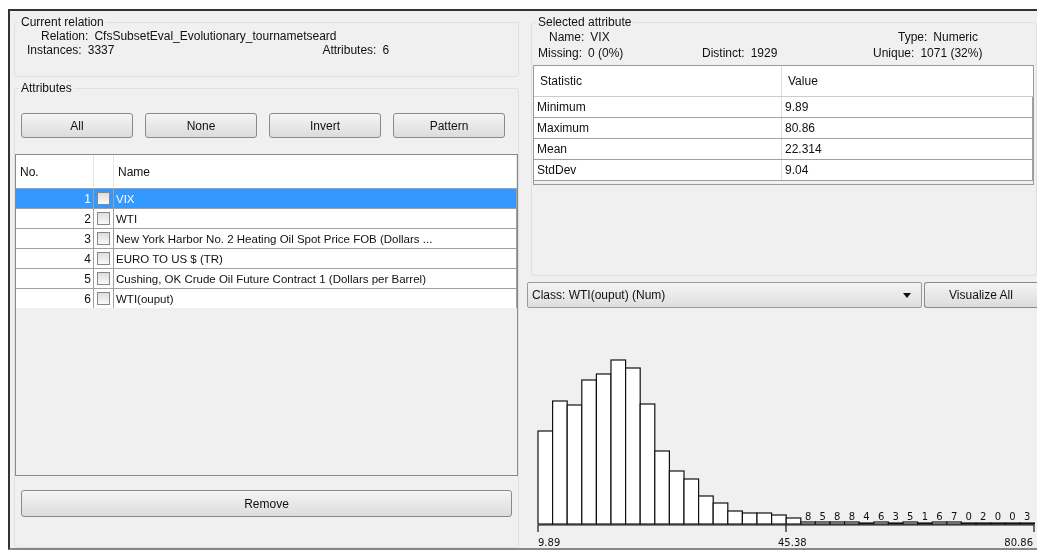 This screenshot has height=558, width=1037. Describe the element at coordinates (956, 37) in the screenshot. I see `type-value: Numeric` at that location.